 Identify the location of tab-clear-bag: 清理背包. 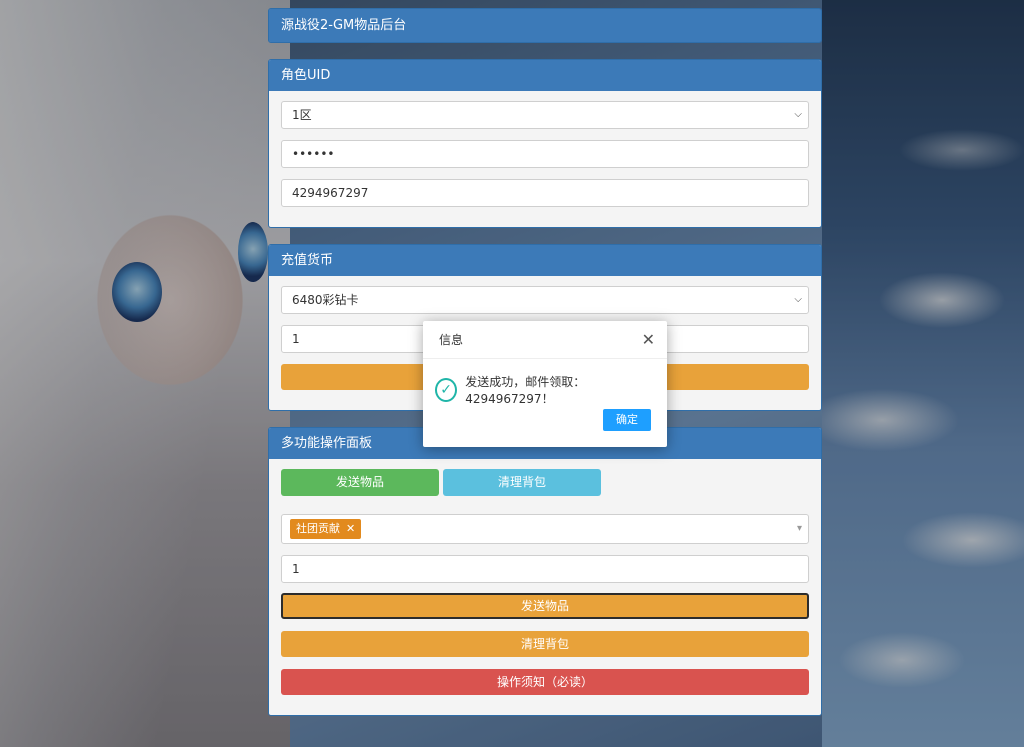
(522, 482).